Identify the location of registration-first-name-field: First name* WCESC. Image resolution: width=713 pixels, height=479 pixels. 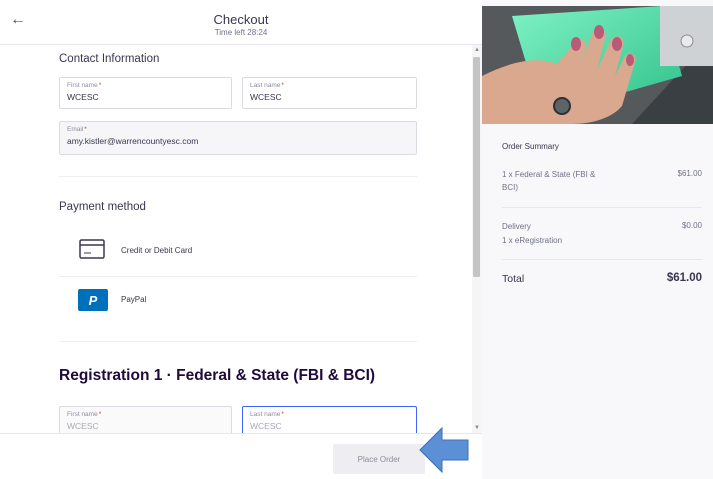
(145, 419).